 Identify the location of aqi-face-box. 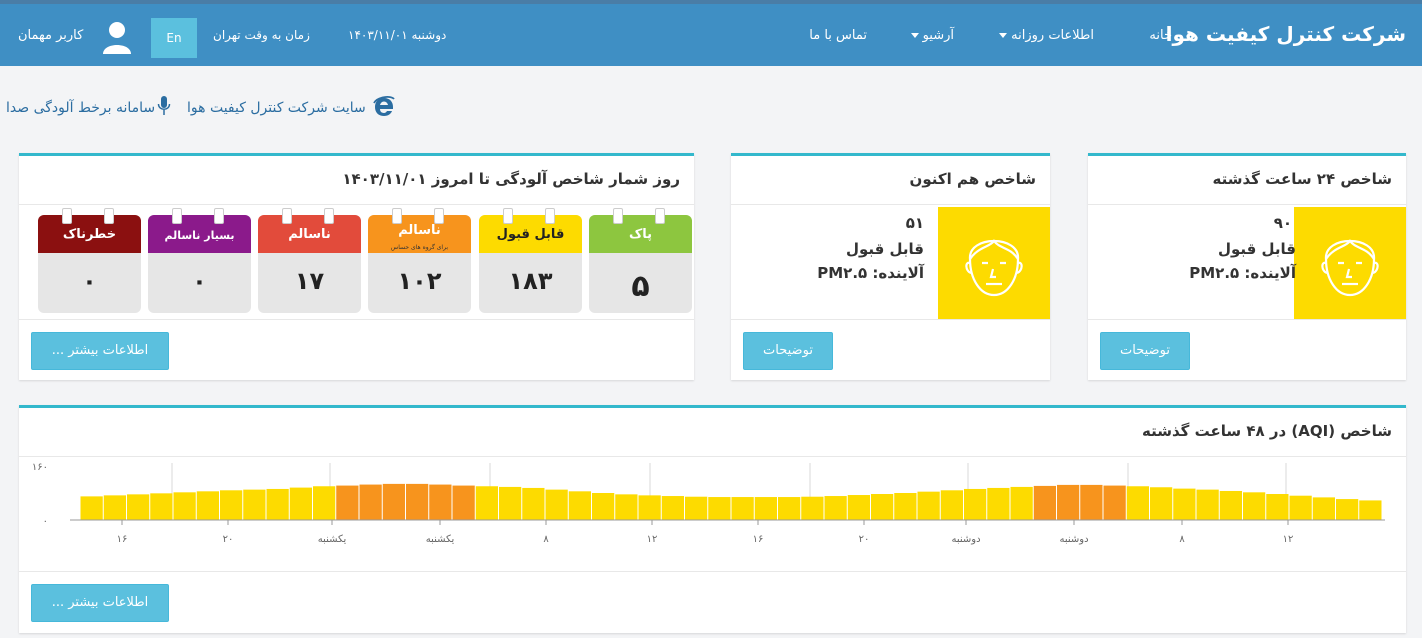
(994, 263).